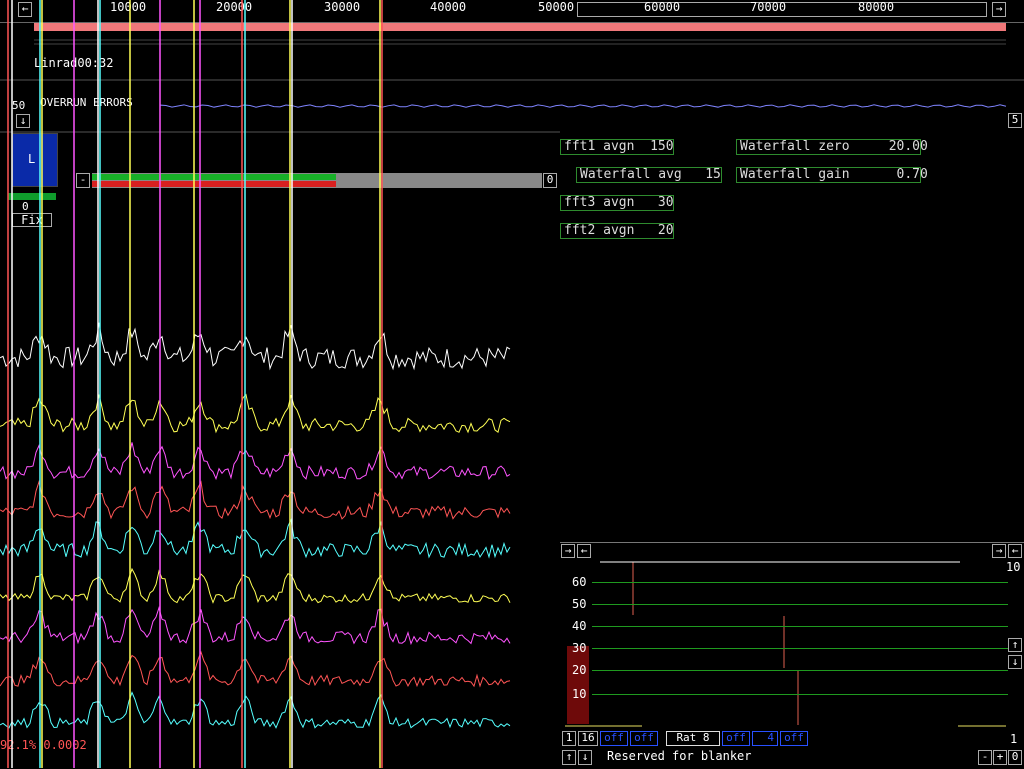 The width and height of the screenshot is (1024, 769). I want to click on smeter-scroll-left-button: ←, so click(584, 551).